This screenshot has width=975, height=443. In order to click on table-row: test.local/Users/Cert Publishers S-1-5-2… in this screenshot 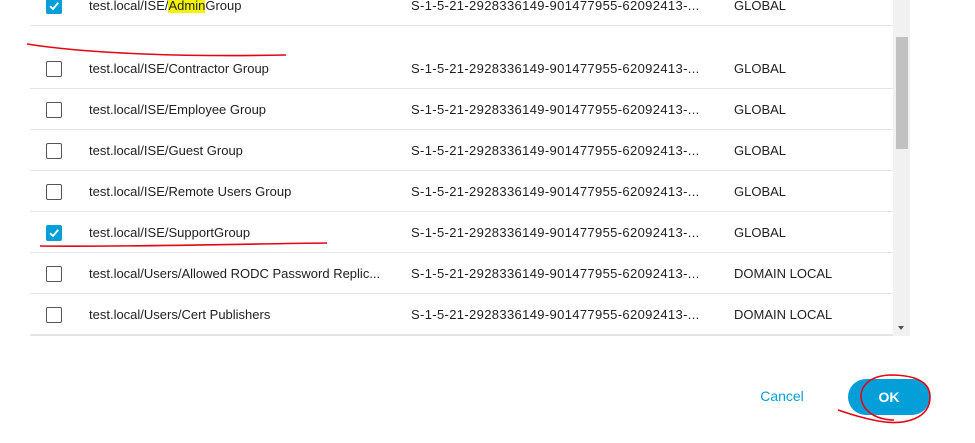, I will do `click(461, 314)`.